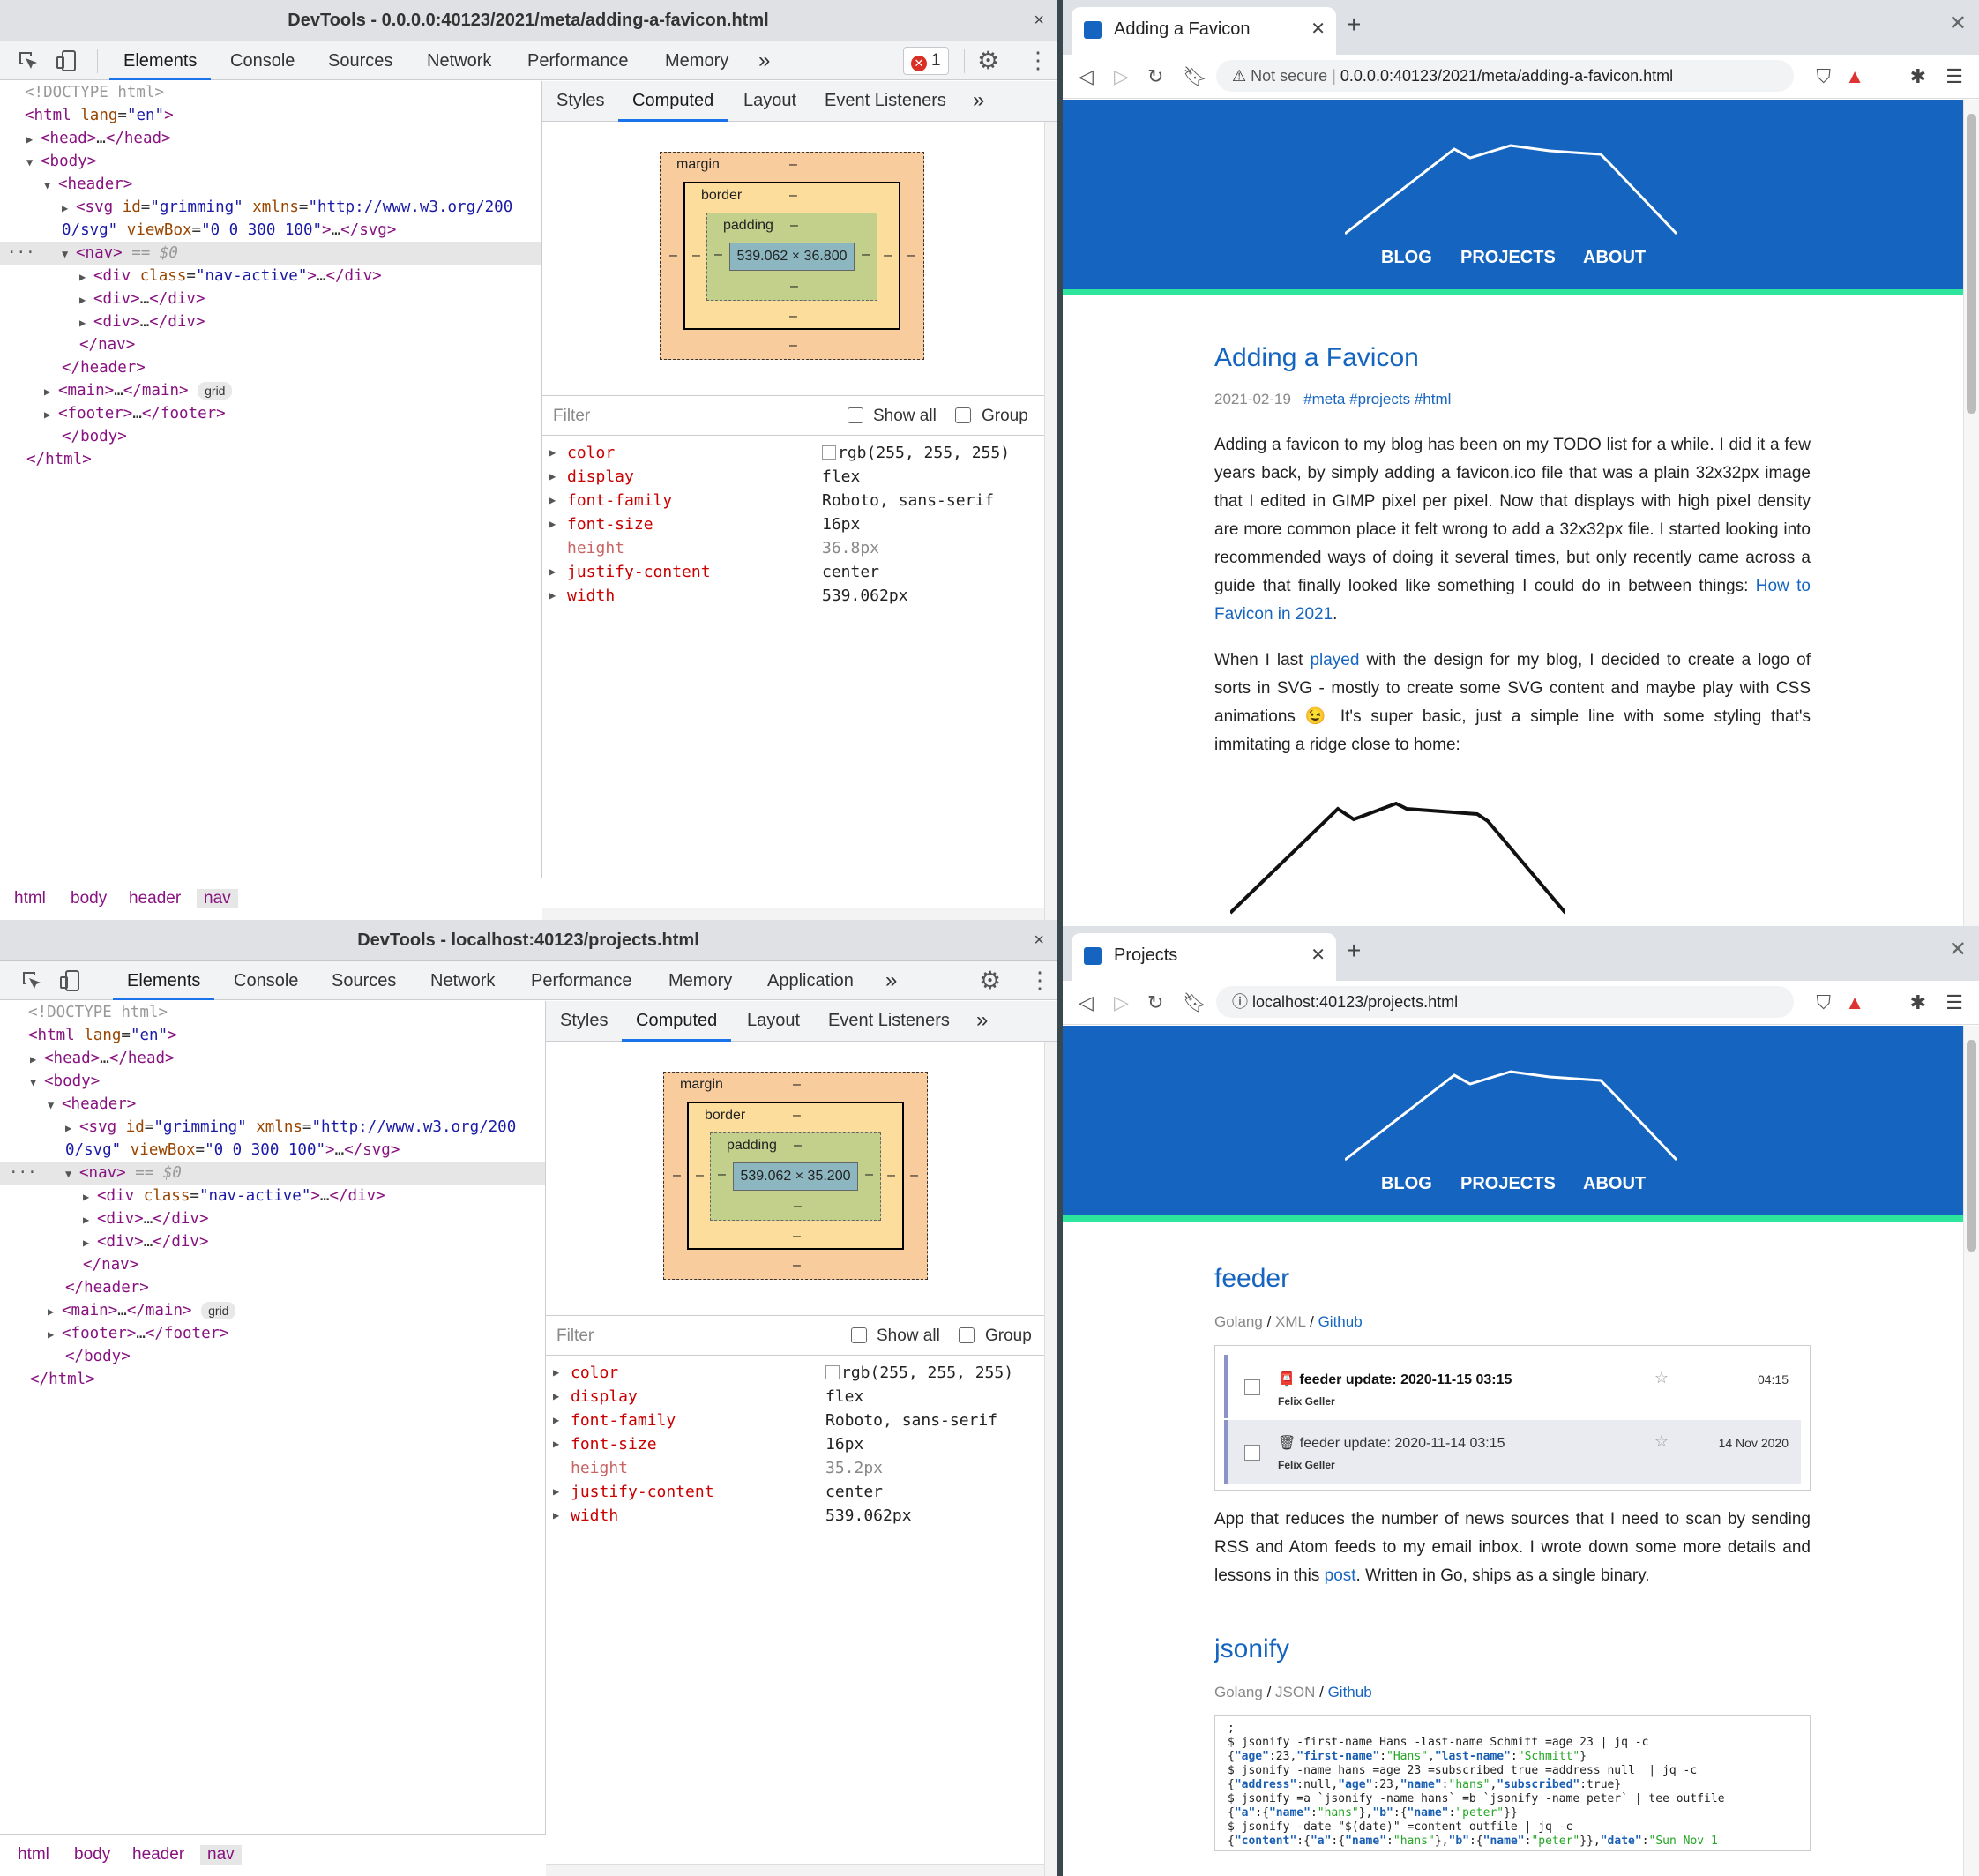 This screenshot has width=1979, height=1876. Describe the element at coordinates (1505, 1002) in the screenshot. I see `url-bar: ⓘ localhost:40123/projects.html` at that location.